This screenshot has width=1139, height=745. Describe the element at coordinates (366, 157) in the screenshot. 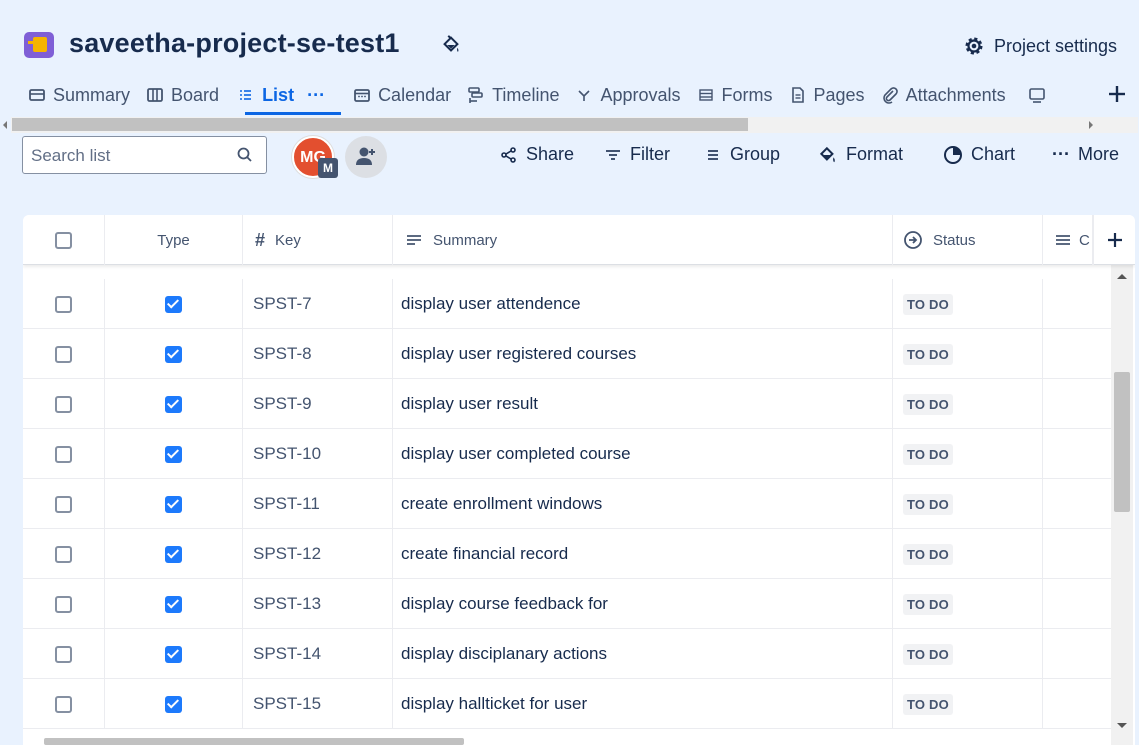

I see `add-people-button` at that location.